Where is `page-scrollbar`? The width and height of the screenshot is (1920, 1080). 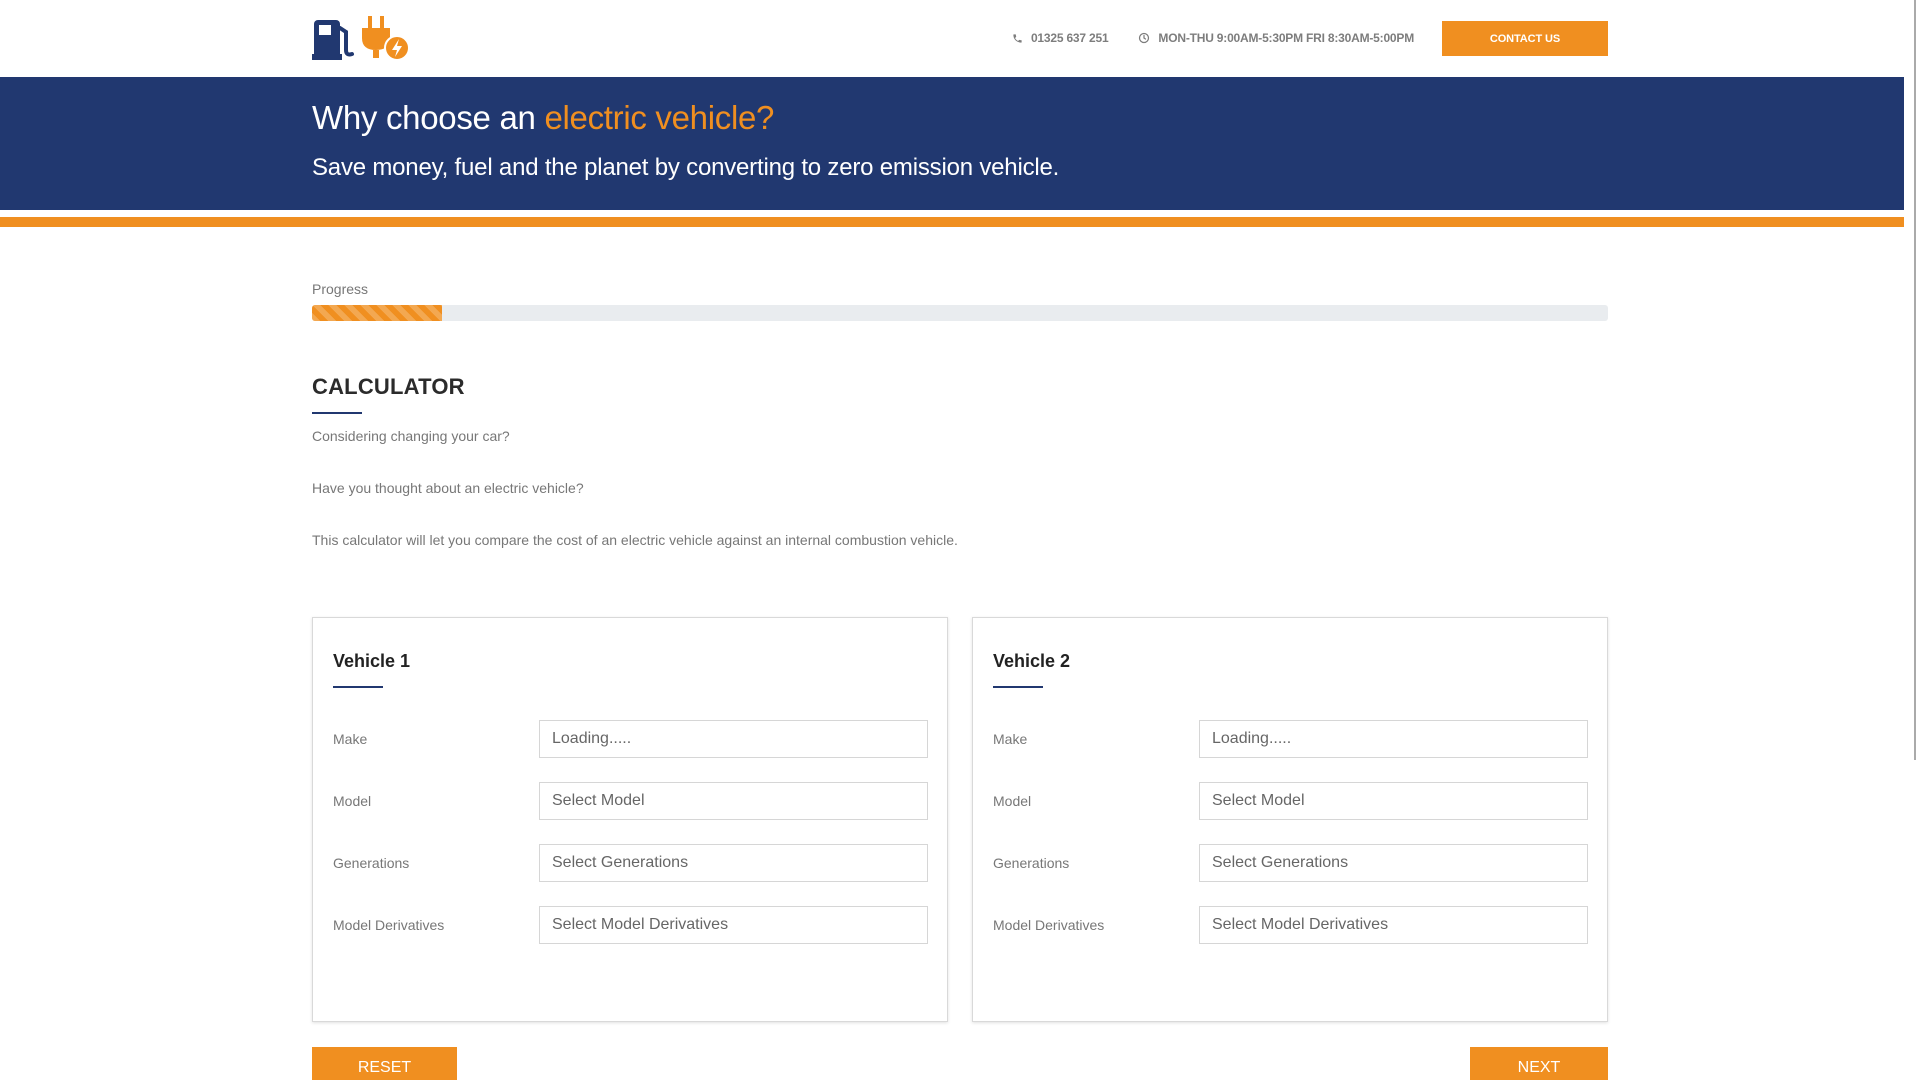 page-scrollbar is located at coordinates (1912, 540).